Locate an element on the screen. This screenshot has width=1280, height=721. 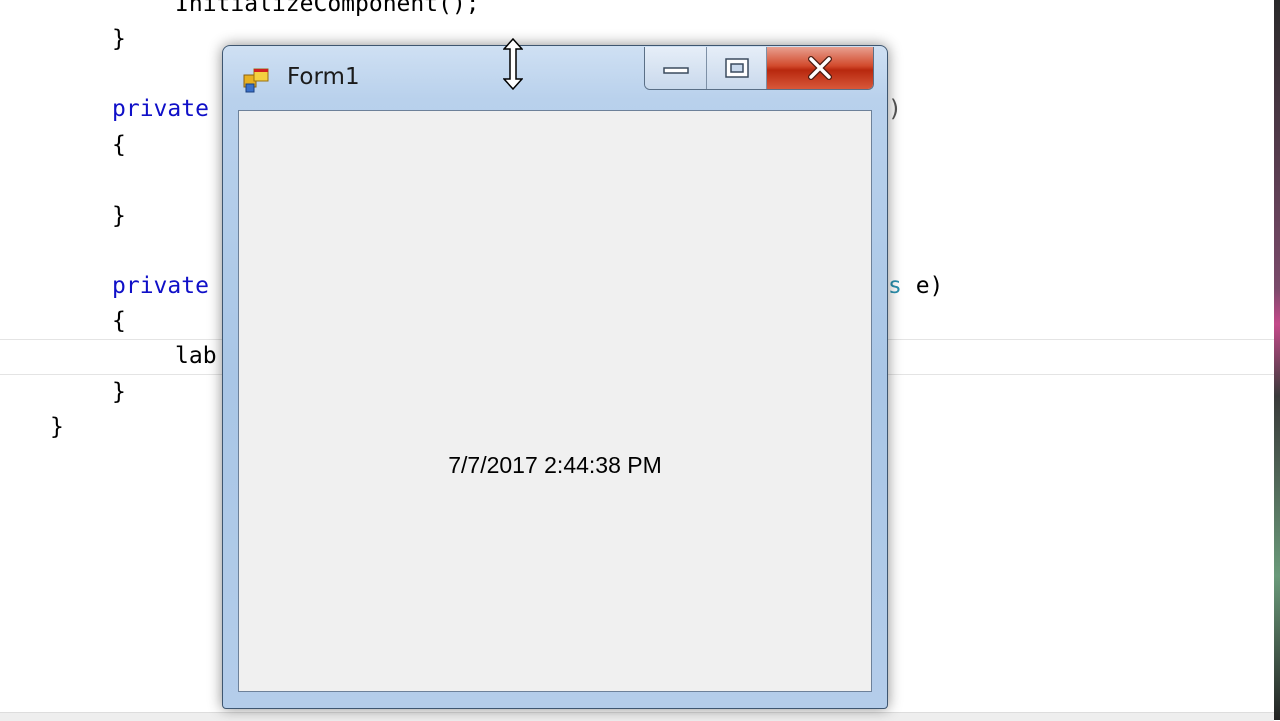
code-fragment: ) is located at coordinates (895, 109).